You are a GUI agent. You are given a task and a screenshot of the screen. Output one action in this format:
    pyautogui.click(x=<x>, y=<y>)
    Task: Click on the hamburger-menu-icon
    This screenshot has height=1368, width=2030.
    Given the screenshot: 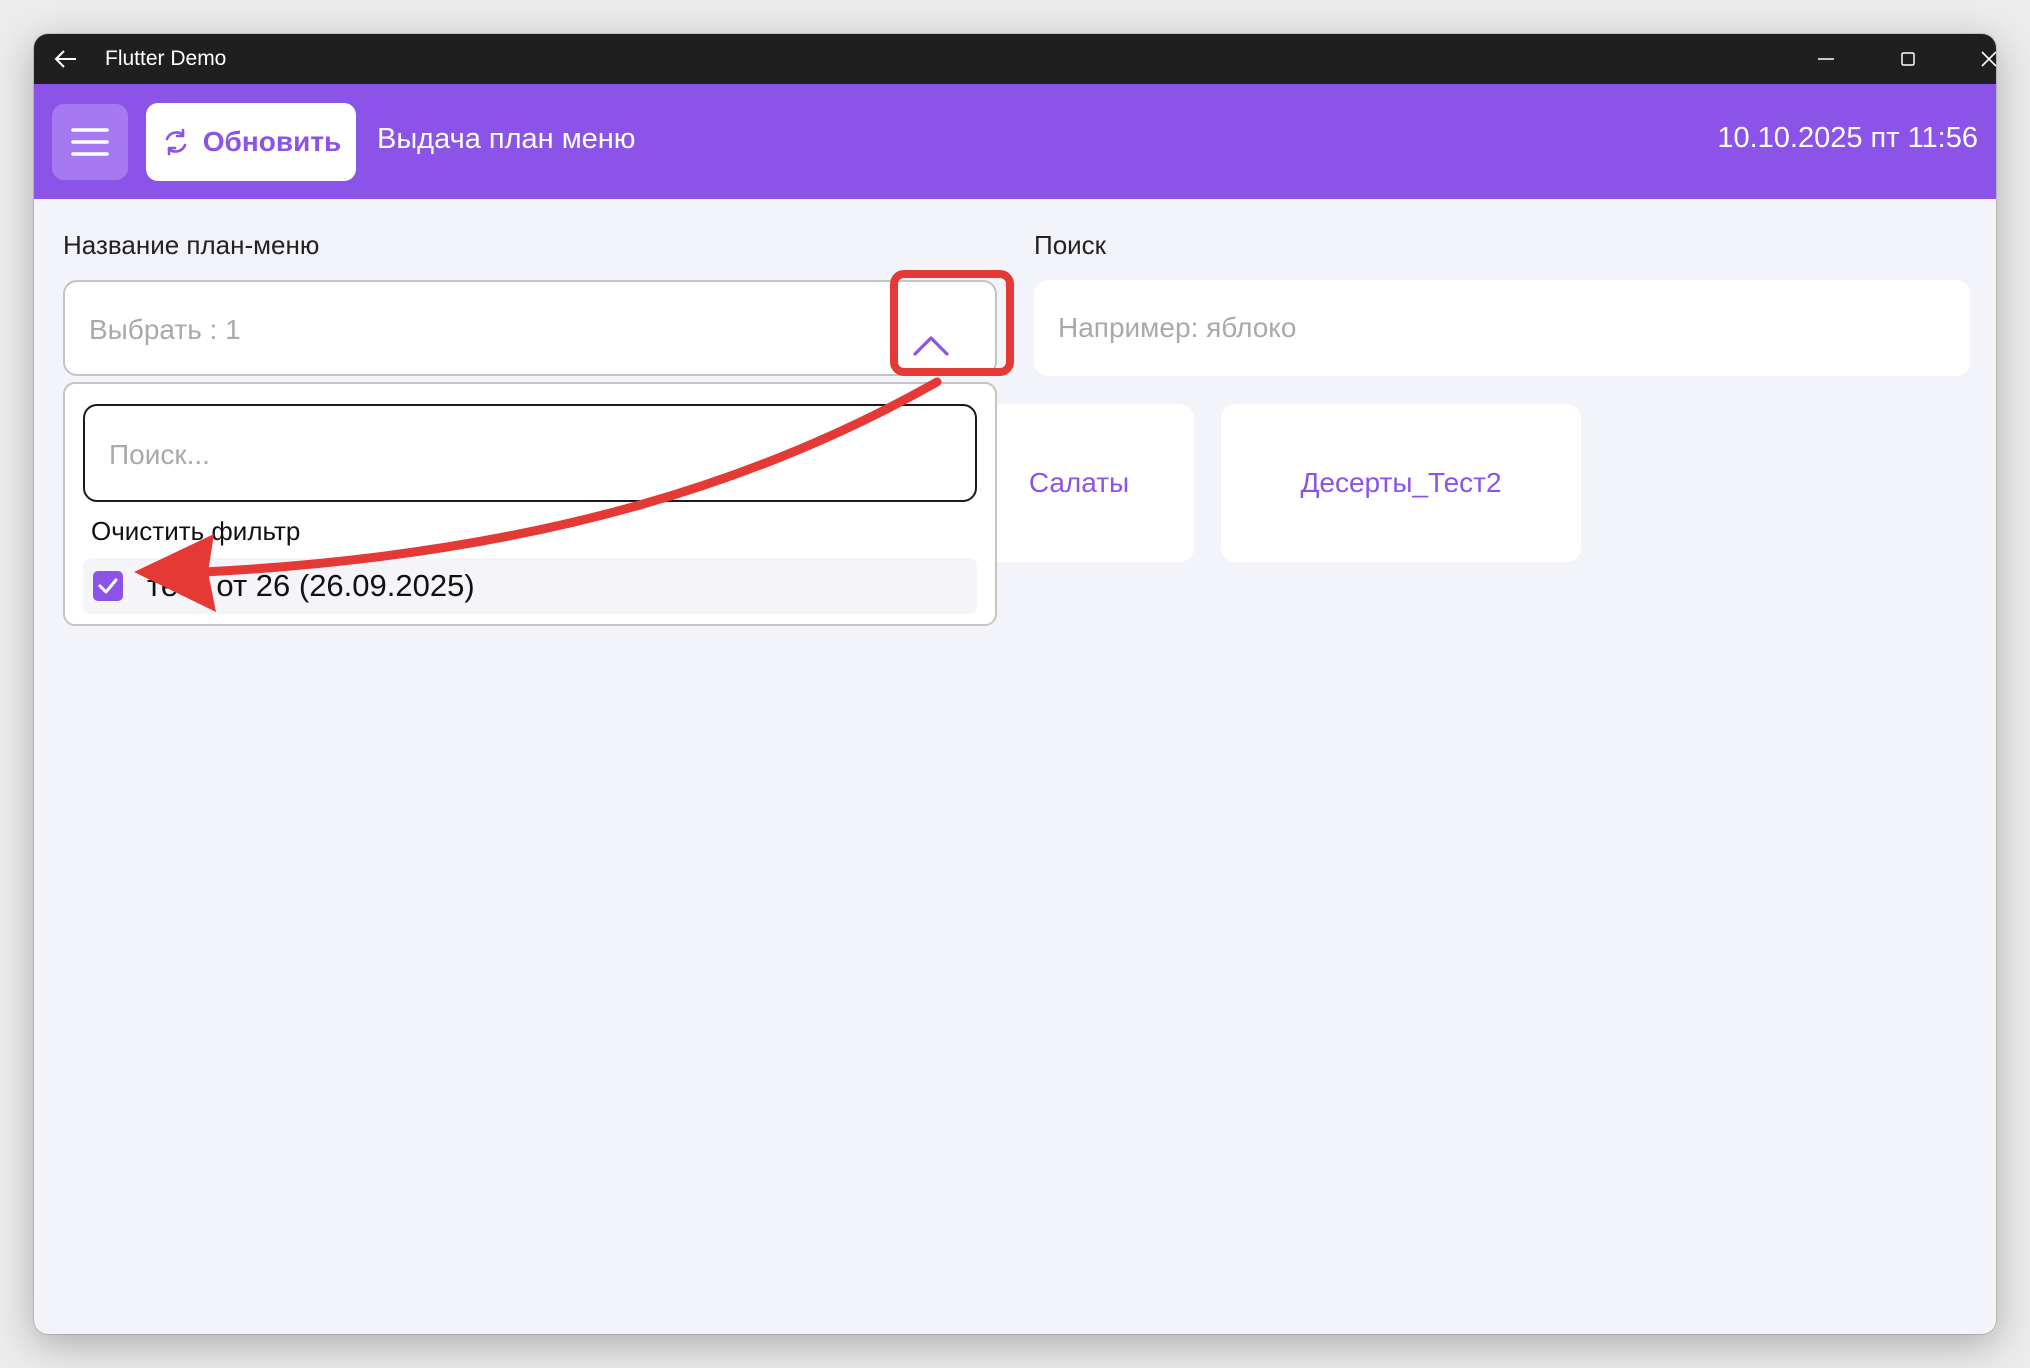 What is the action you would take?
    pyautogui.click(x=90, y=142)
    